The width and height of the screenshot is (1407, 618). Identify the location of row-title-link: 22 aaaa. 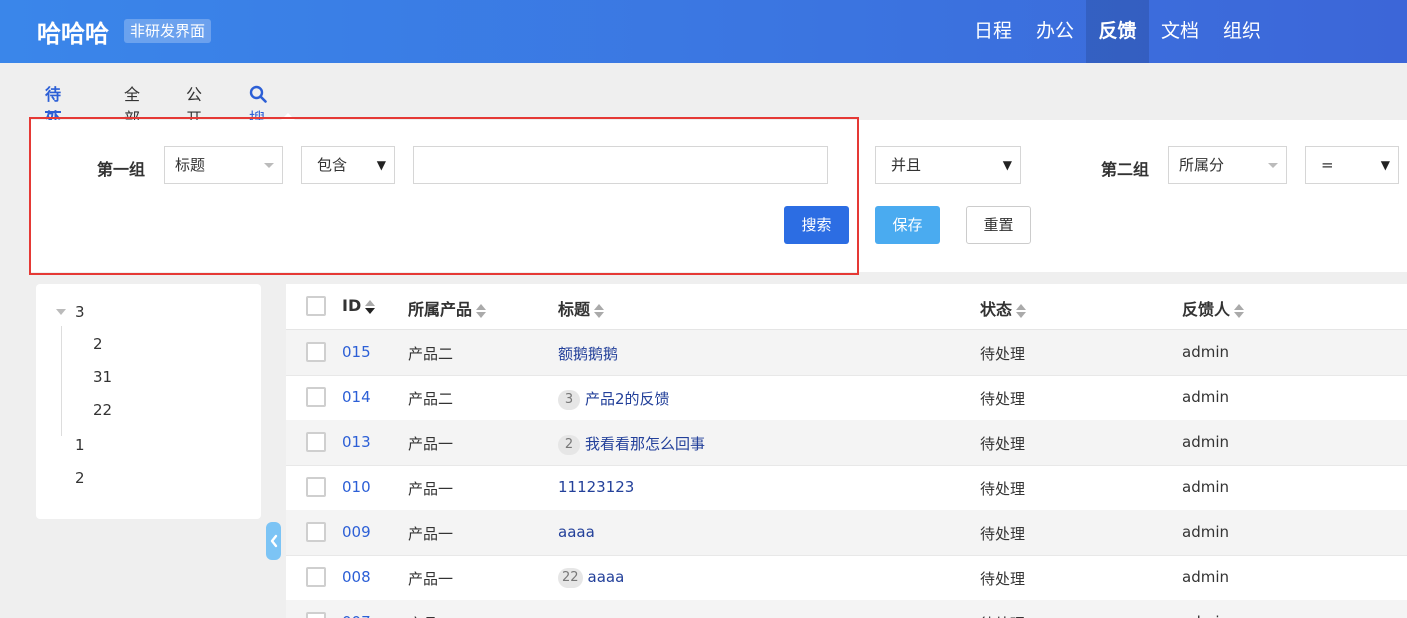
(591, 578).